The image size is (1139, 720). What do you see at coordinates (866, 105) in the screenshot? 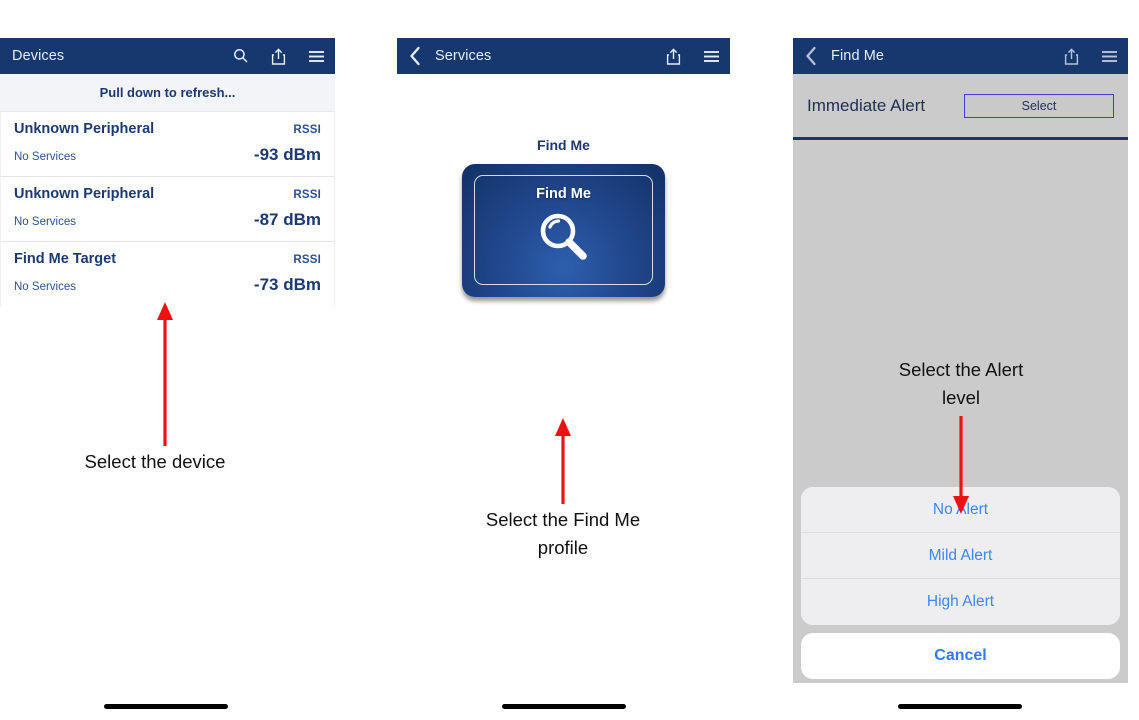
I see `immediate-alert-label: Immediate Alert` at bounding box center [866, 105].